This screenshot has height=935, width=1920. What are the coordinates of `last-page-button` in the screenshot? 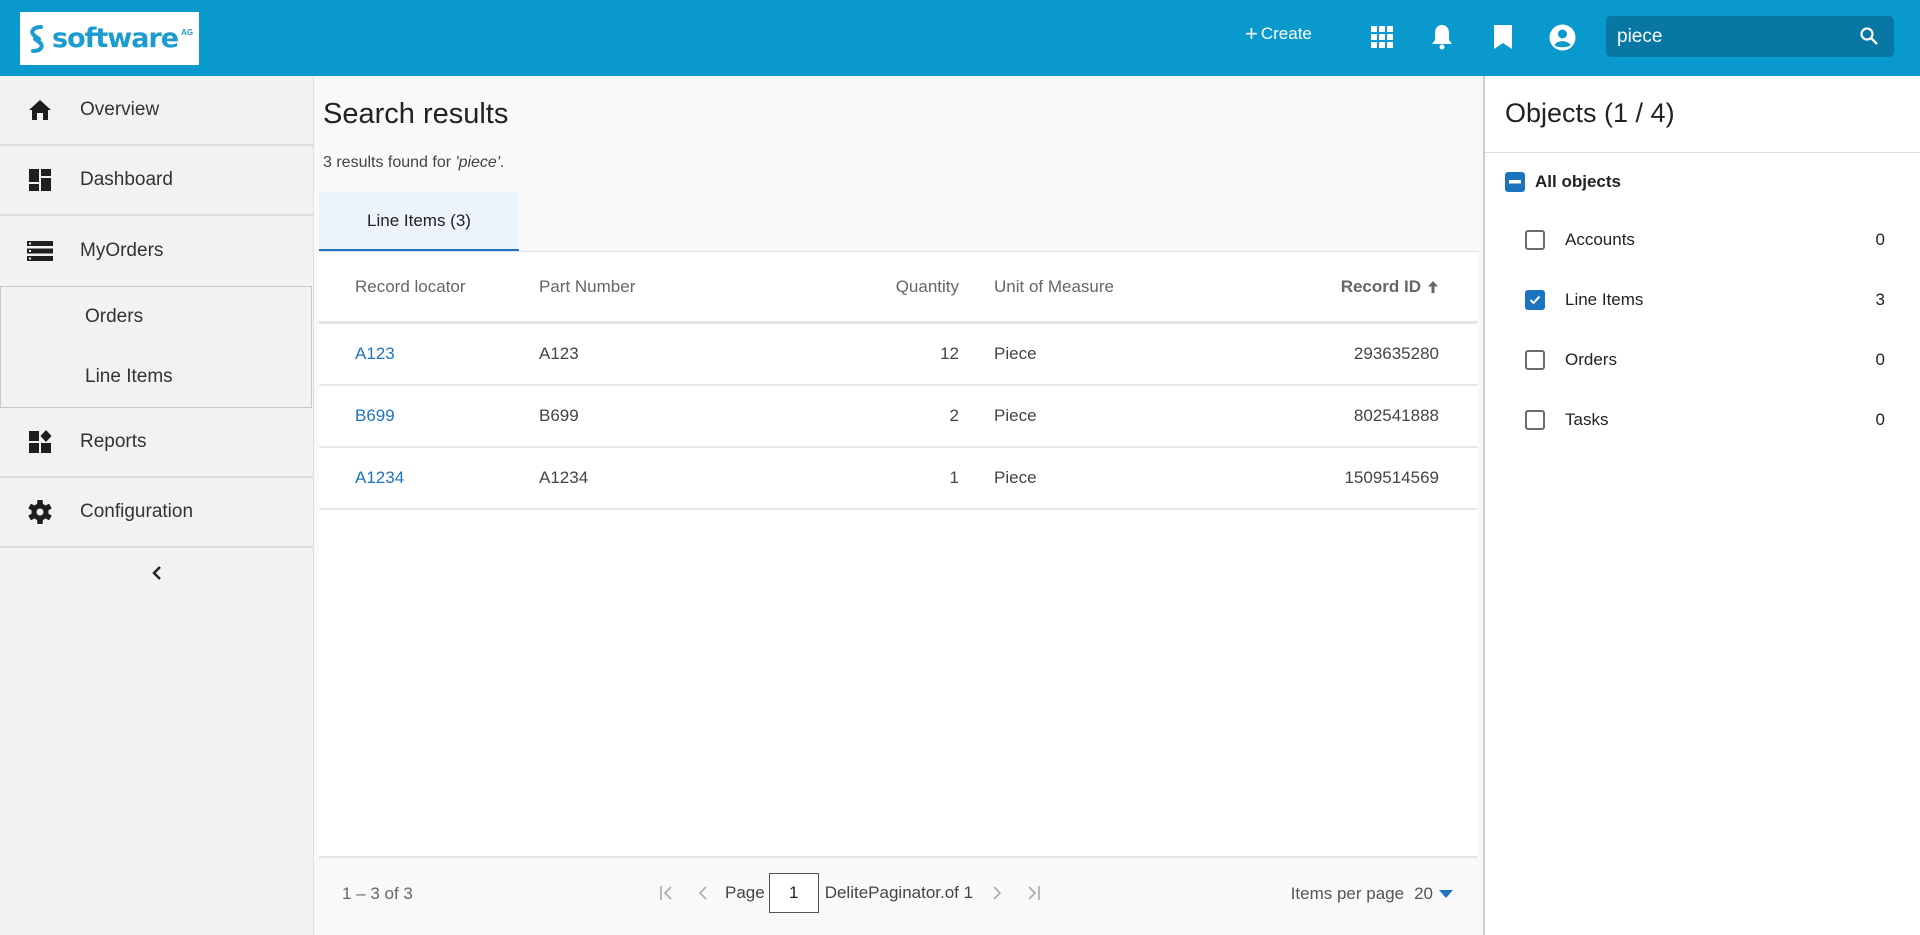 It's located at (1033, 893).